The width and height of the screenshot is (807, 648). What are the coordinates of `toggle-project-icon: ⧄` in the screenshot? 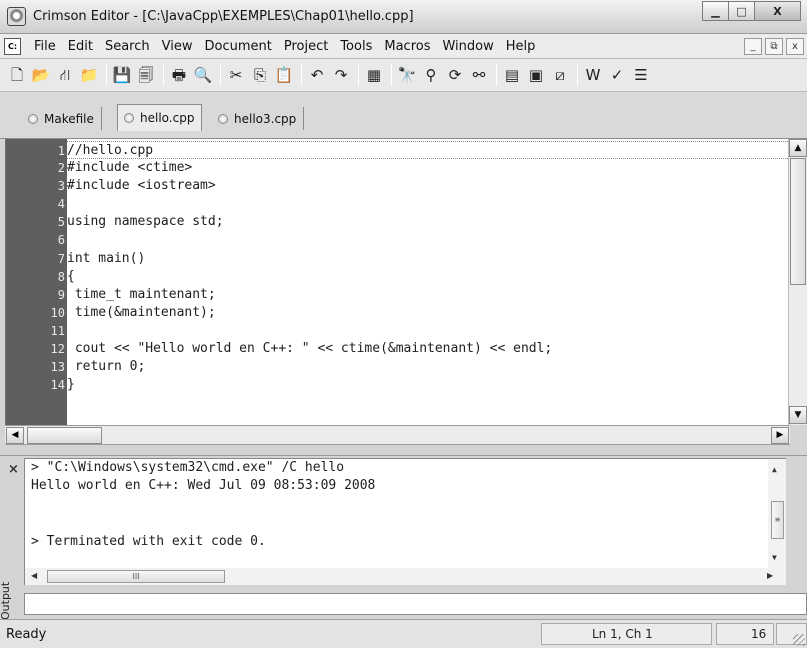 It's located at (560, 75).